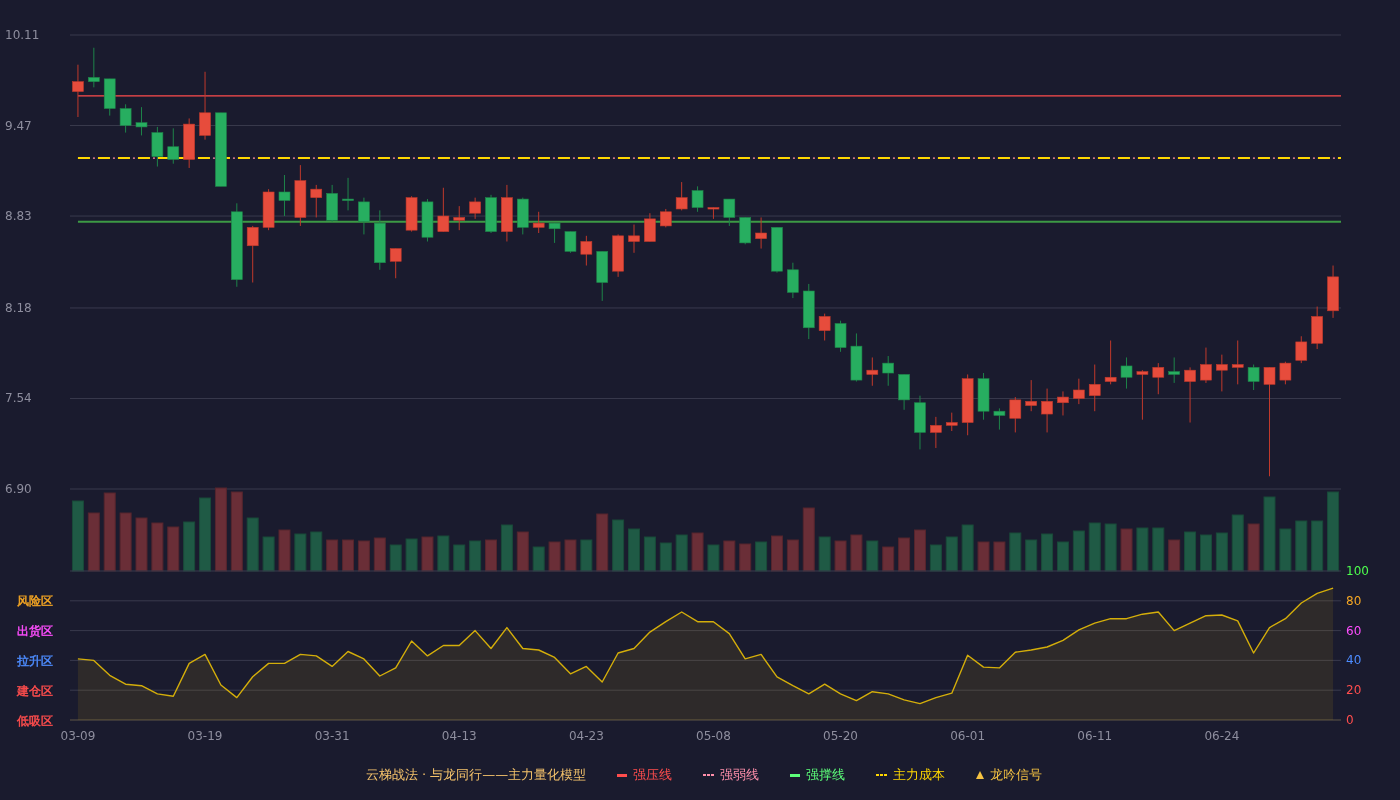 This screenshot has width=1400, height=800. I want to click on date-label: 04-13, so click(459, 736).